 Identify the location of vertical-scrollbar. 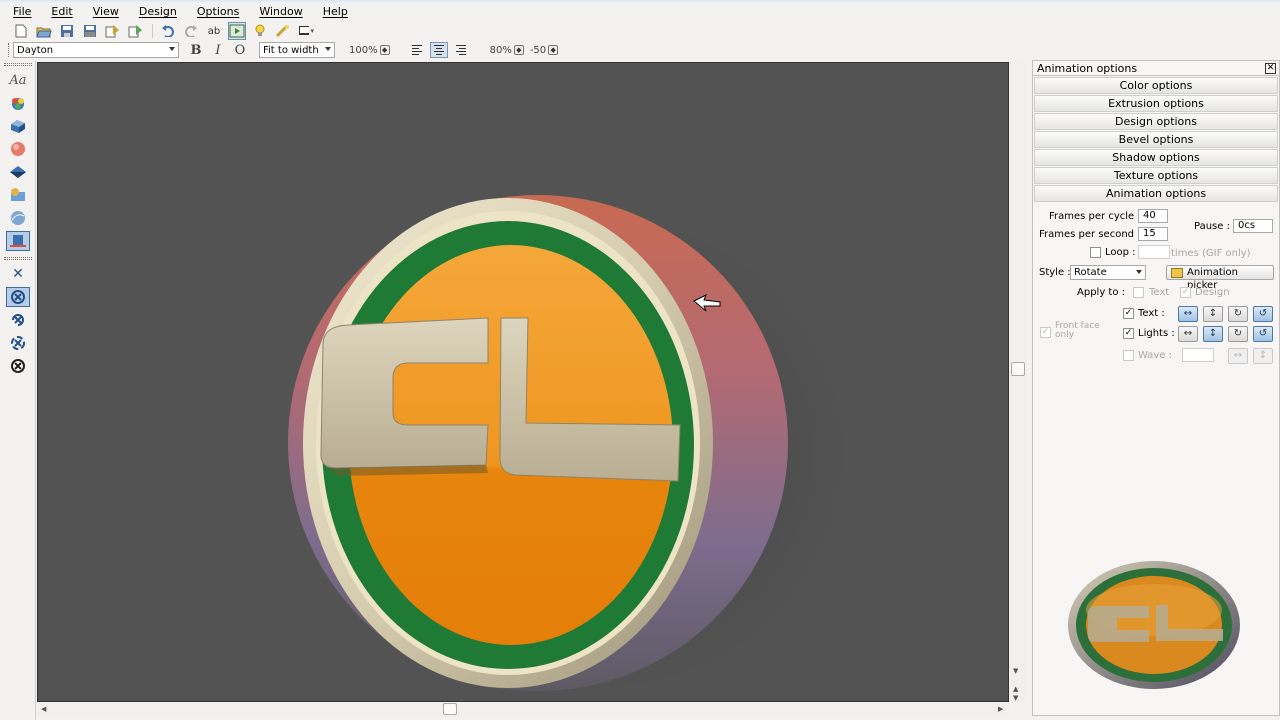
(1018, 382).